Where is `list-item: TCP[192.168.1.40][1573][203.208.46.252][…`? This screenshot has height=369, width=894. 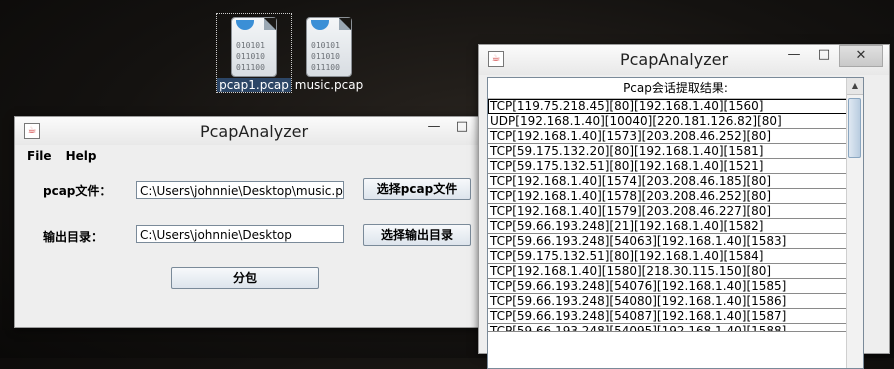 list-item: TCP[192.168.1.40][1573][203.208.46.252][… is located at coordinates (675, 136).